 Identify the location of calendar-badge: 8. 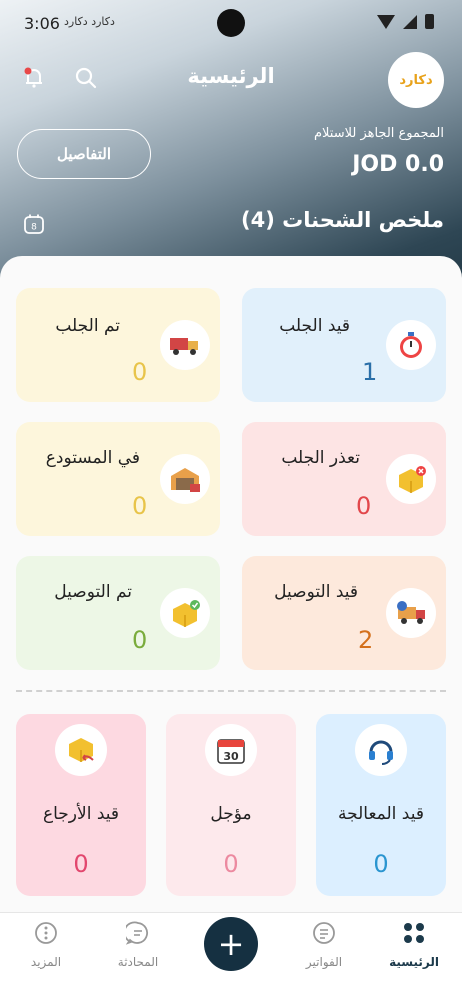
(34, 228).